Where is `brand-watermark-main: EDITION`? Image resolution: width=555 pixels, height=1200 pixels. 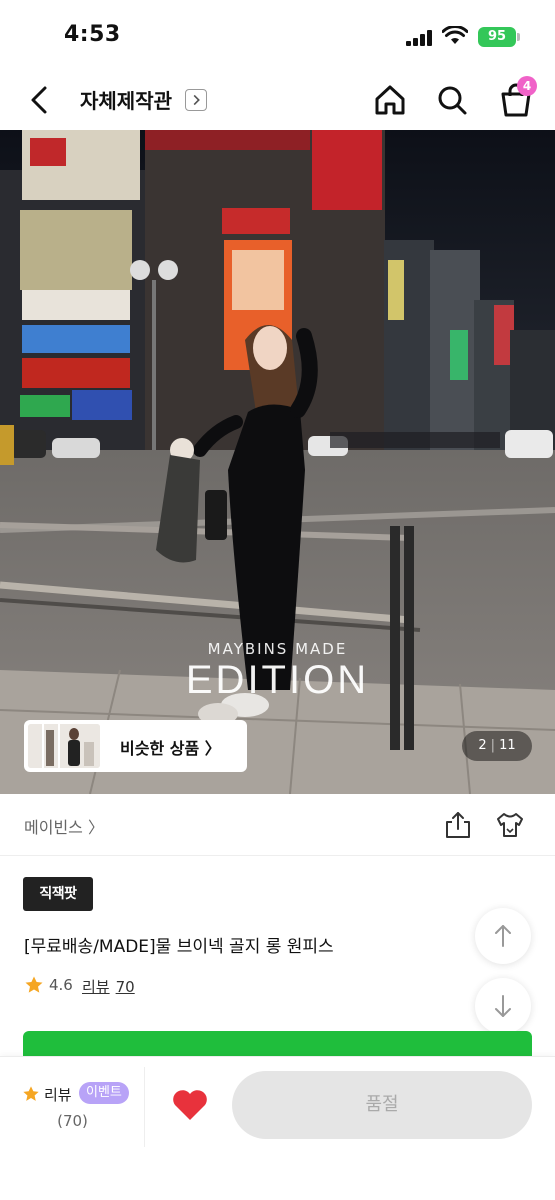
brand-watermark-main: EDITION is located at coordinates (277, 680).